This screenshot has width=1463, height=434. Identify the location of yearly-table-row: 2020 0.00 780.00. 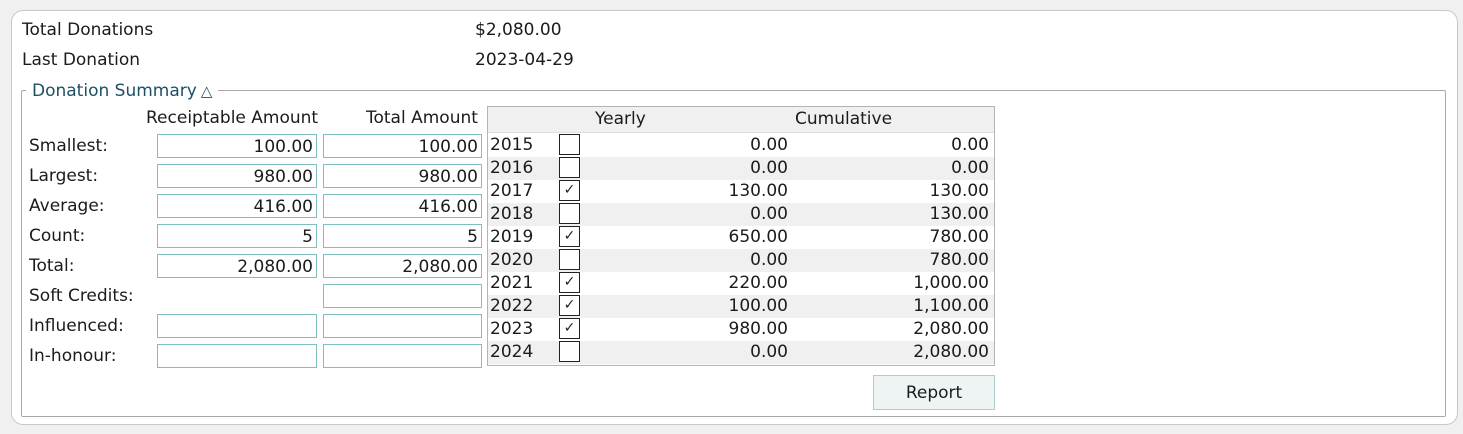
(741, 260).